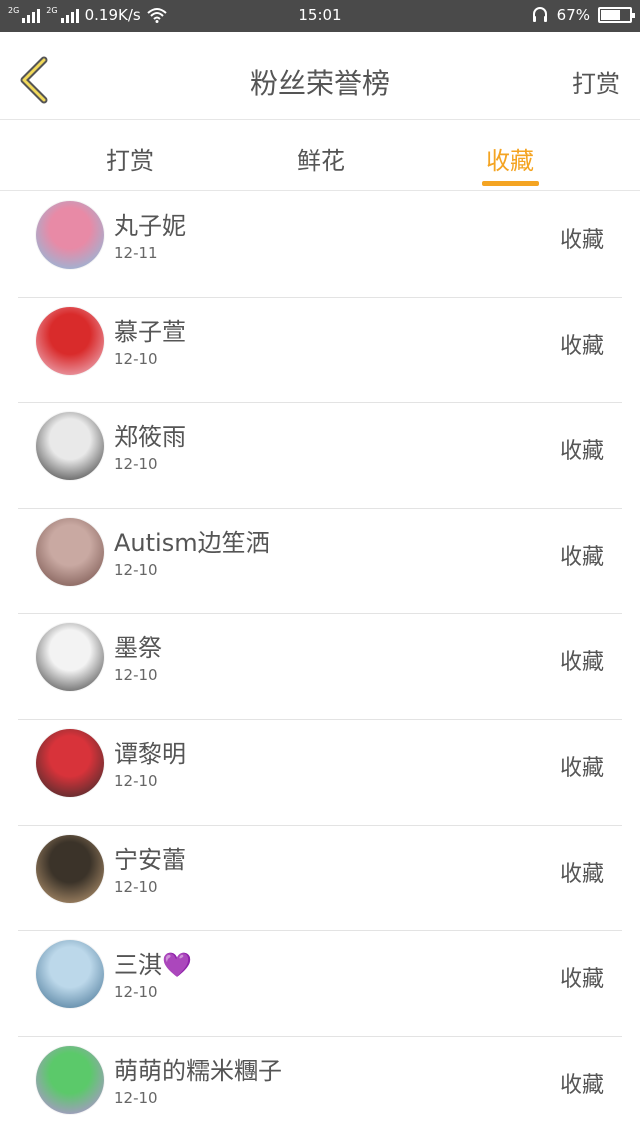 The height and width of the screenshot is (1138, 640). I want to click on fan-name: 墨祭, so click(138, 648).